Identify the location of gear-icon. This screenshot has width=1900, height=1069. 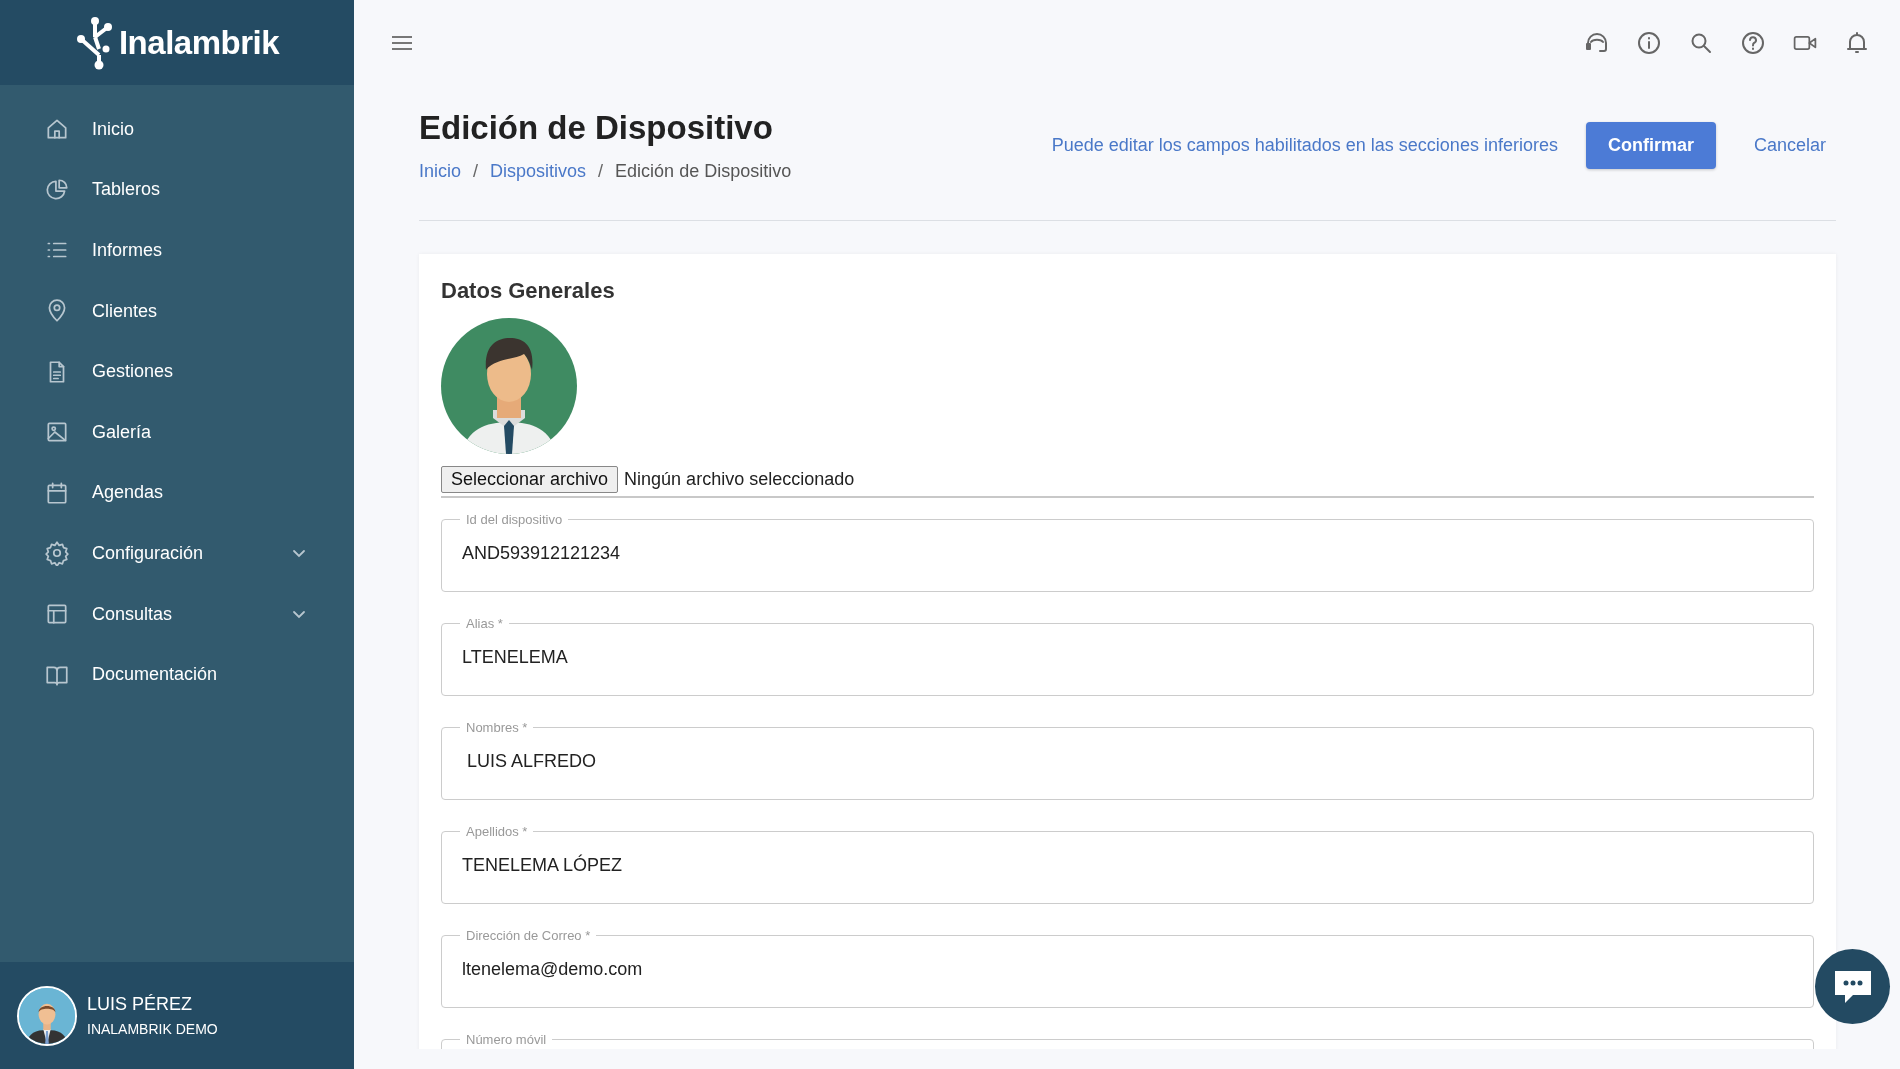
(57, 553).